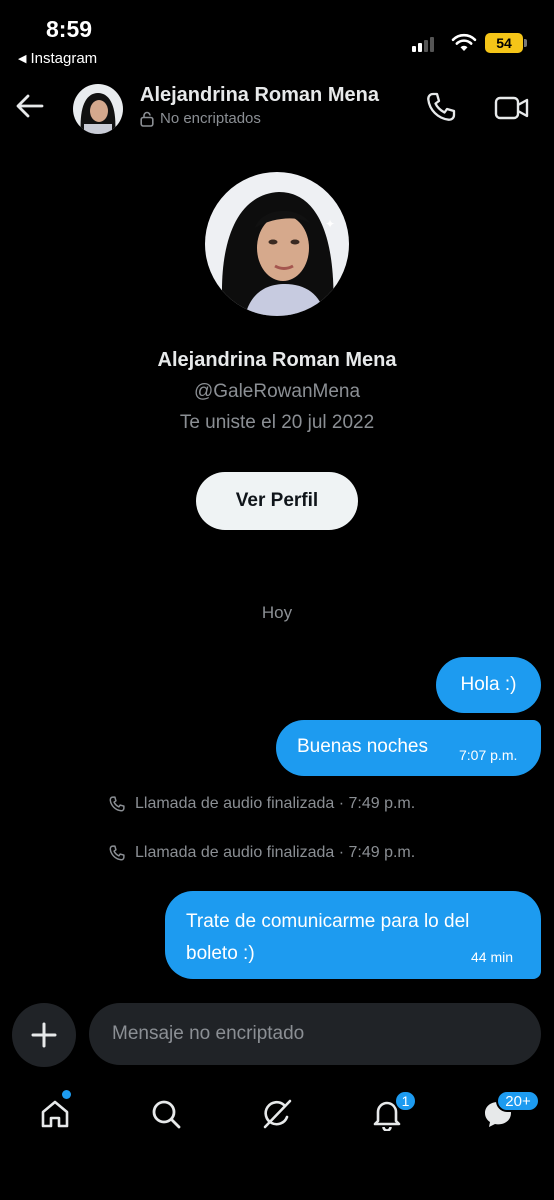 Image resolution: width=554 pixels, height=1200 pixels. I want to click on grok-icon, so click(277, 1114).